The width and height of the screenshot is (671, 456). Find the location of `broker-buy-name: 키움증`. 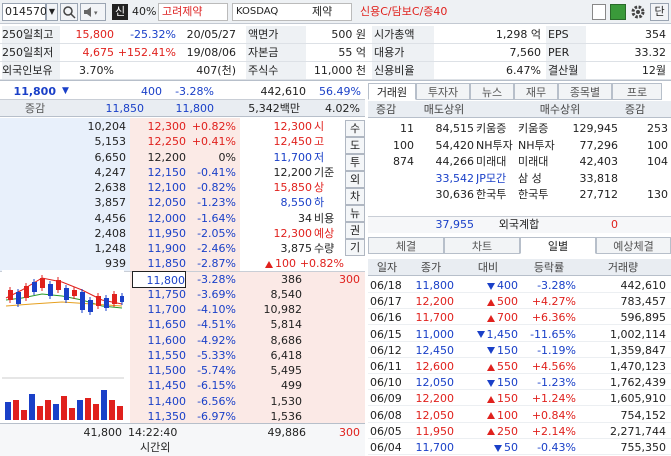

broker-buy-name: 키움증 is located at coordinates (540, 128).